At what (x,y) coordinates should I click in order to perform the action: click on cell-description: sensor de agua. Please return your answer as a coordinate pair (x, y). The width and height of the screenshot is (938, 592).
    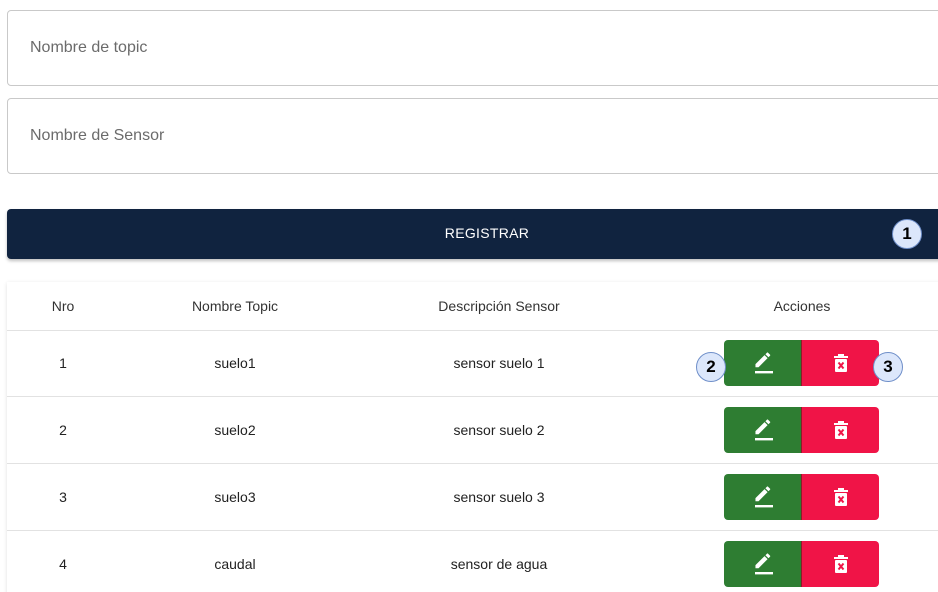
    Looking at the image, I should click on (499, 564).